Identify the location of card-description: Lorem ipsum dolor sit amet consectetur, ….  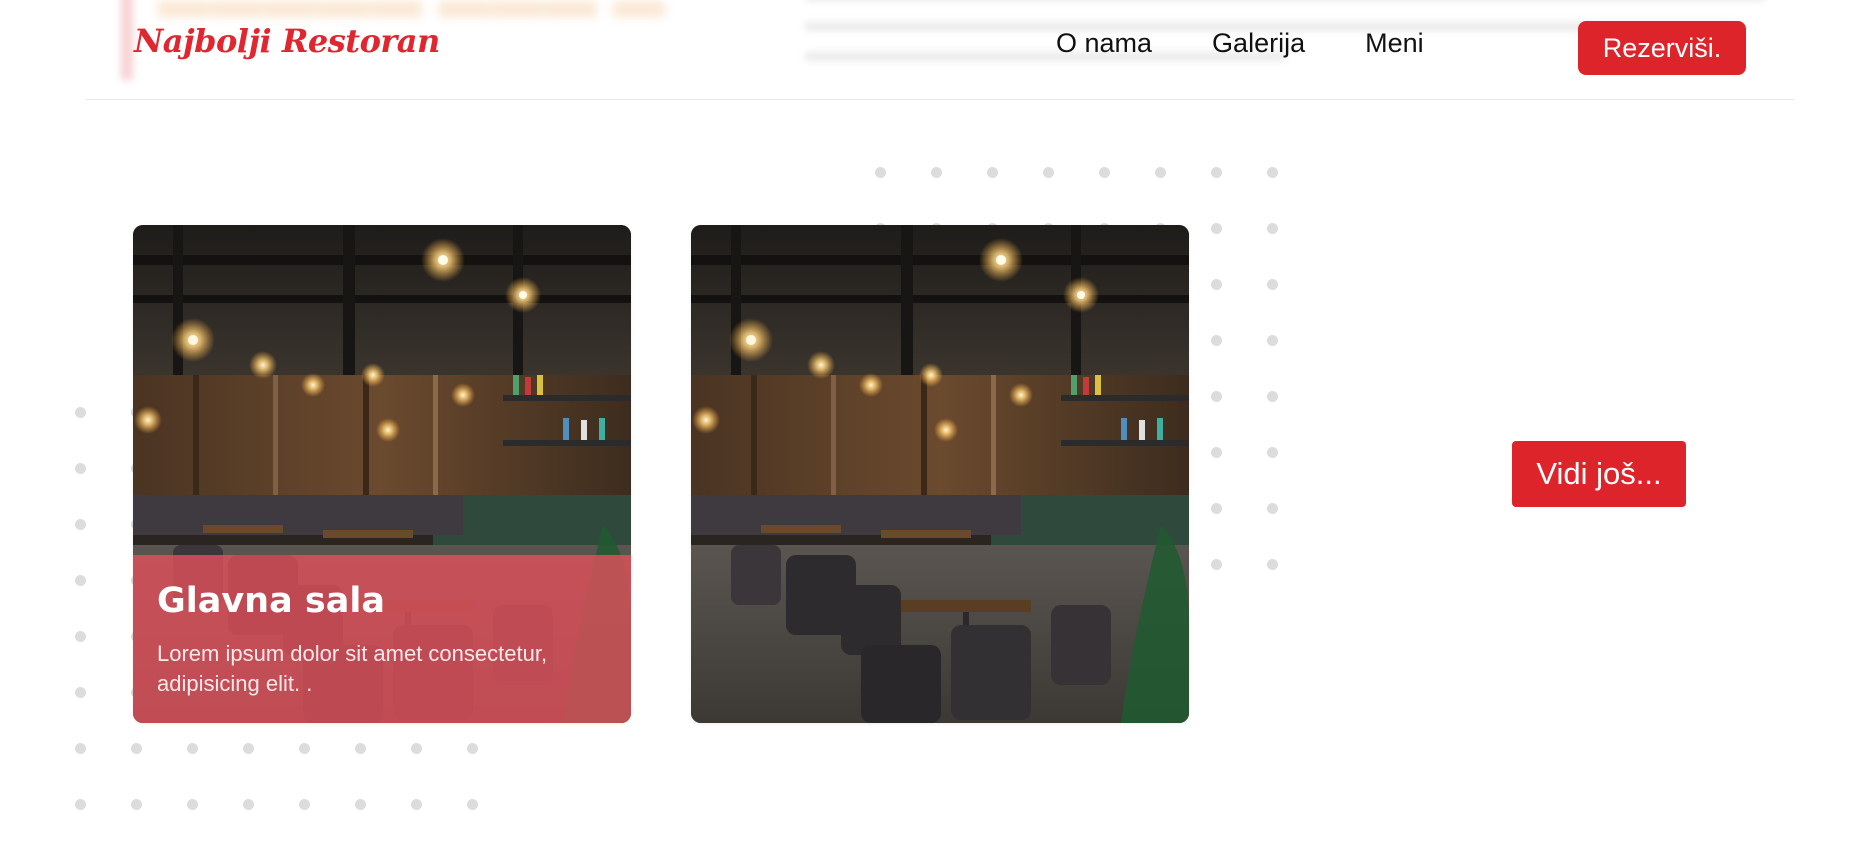
(352, 668).